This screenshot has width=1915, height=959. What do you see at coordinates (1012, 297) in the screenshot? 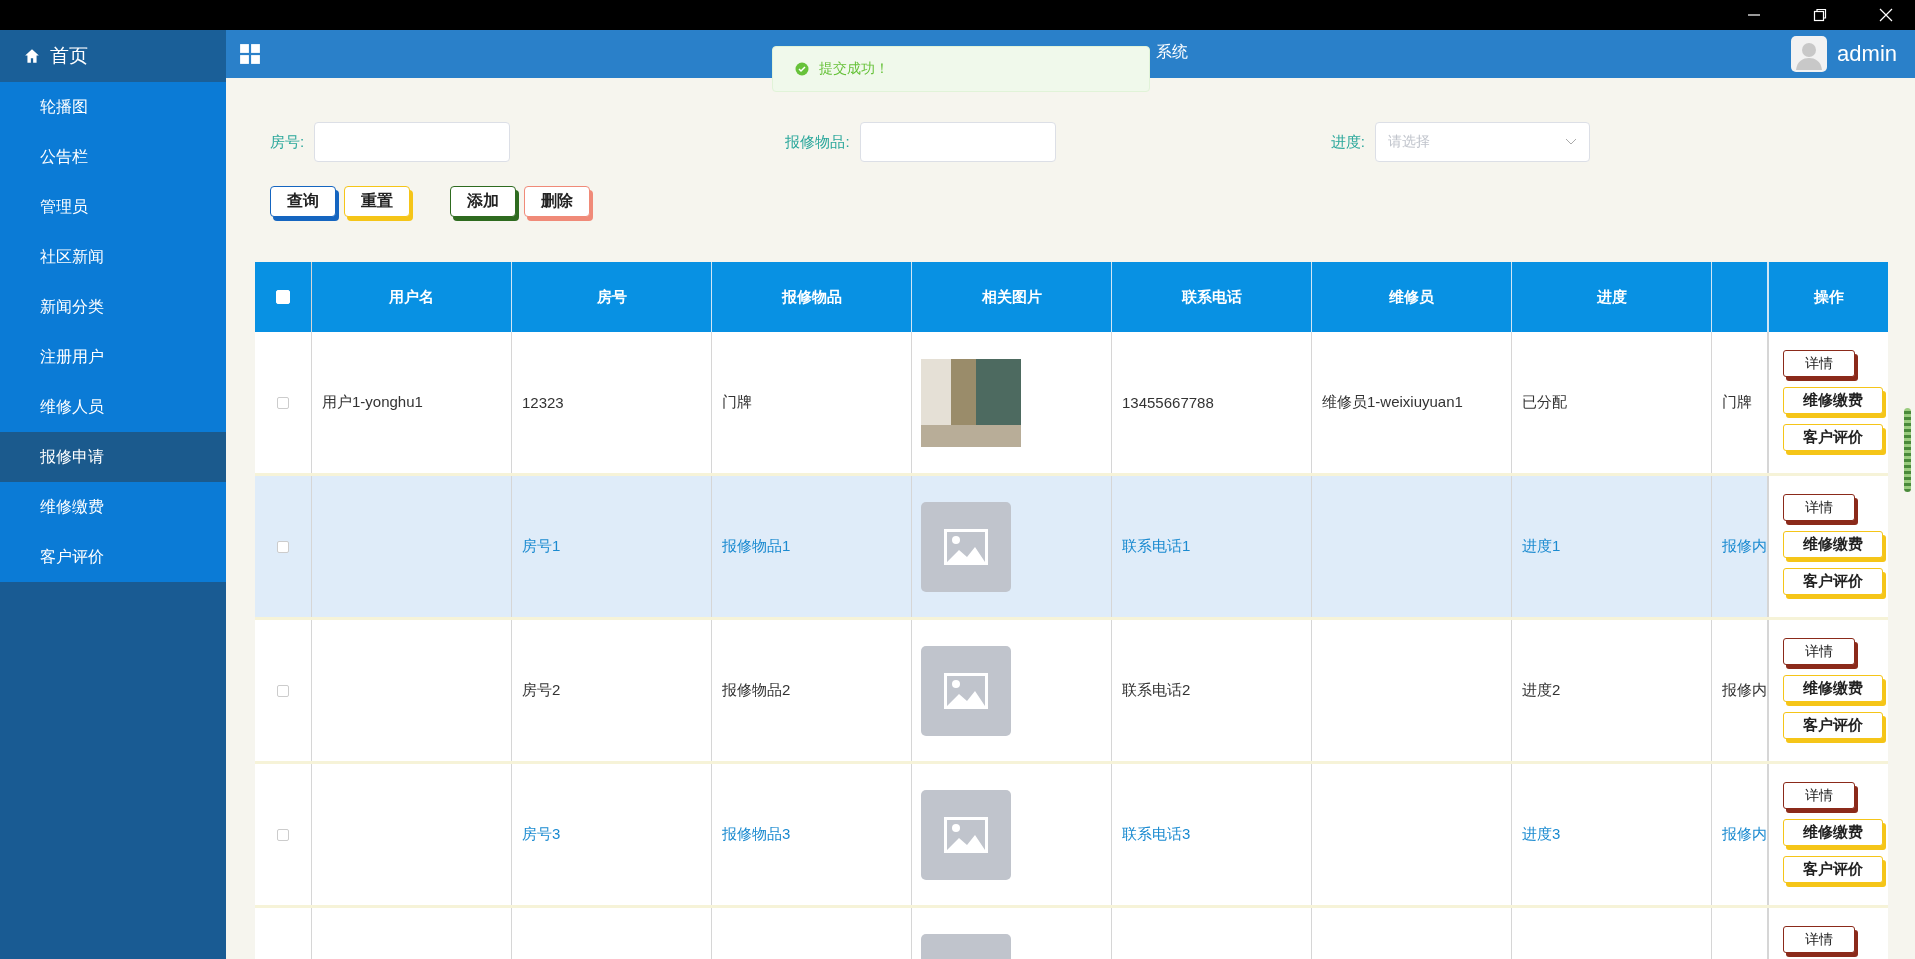
I see `column-header: 相关图片` at bounding box center [1012, 297].